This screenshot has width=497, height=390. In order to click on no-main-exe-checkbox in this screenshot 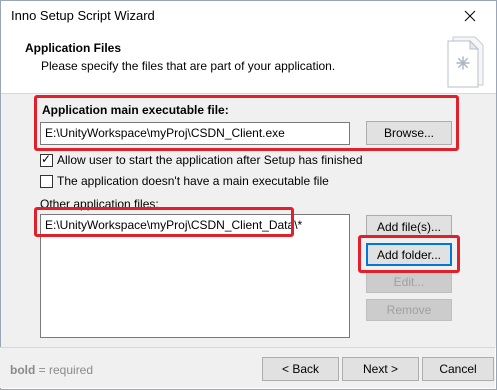, I will do `click(46, 181)`.